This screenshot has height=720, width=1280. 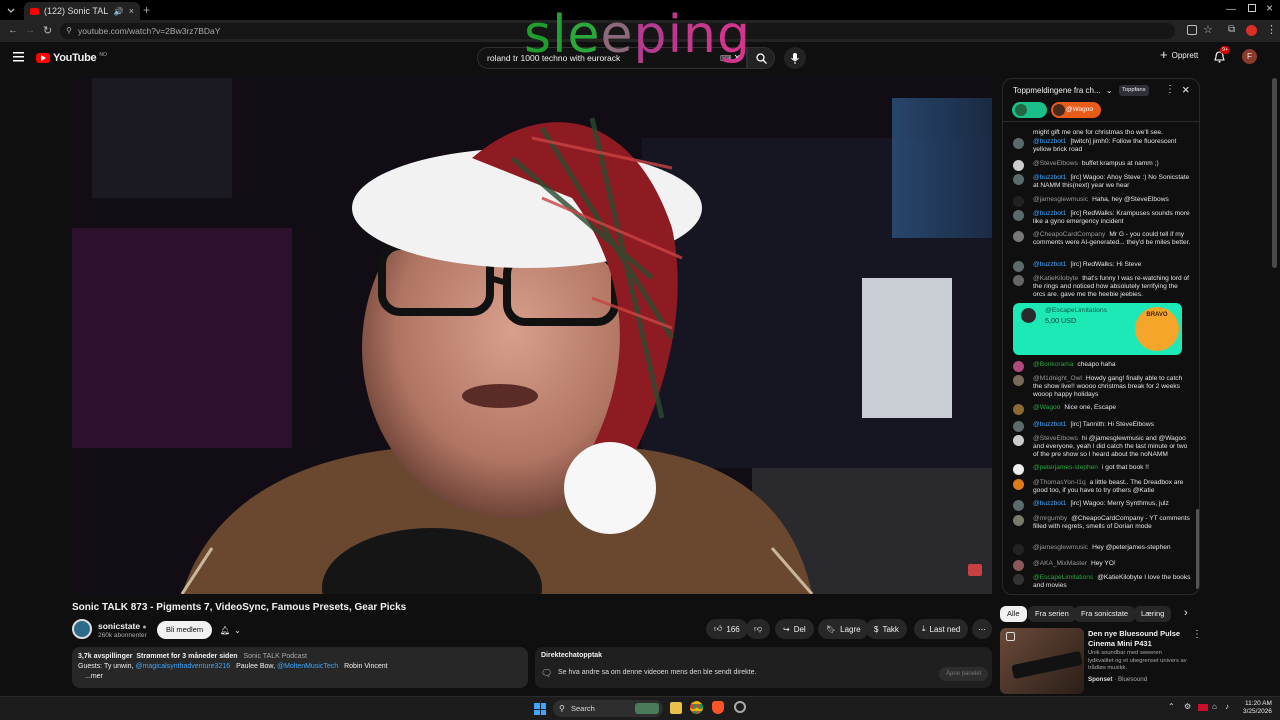 I want to click on like-button: 👍︎ 166, so click(x=727, y=629).